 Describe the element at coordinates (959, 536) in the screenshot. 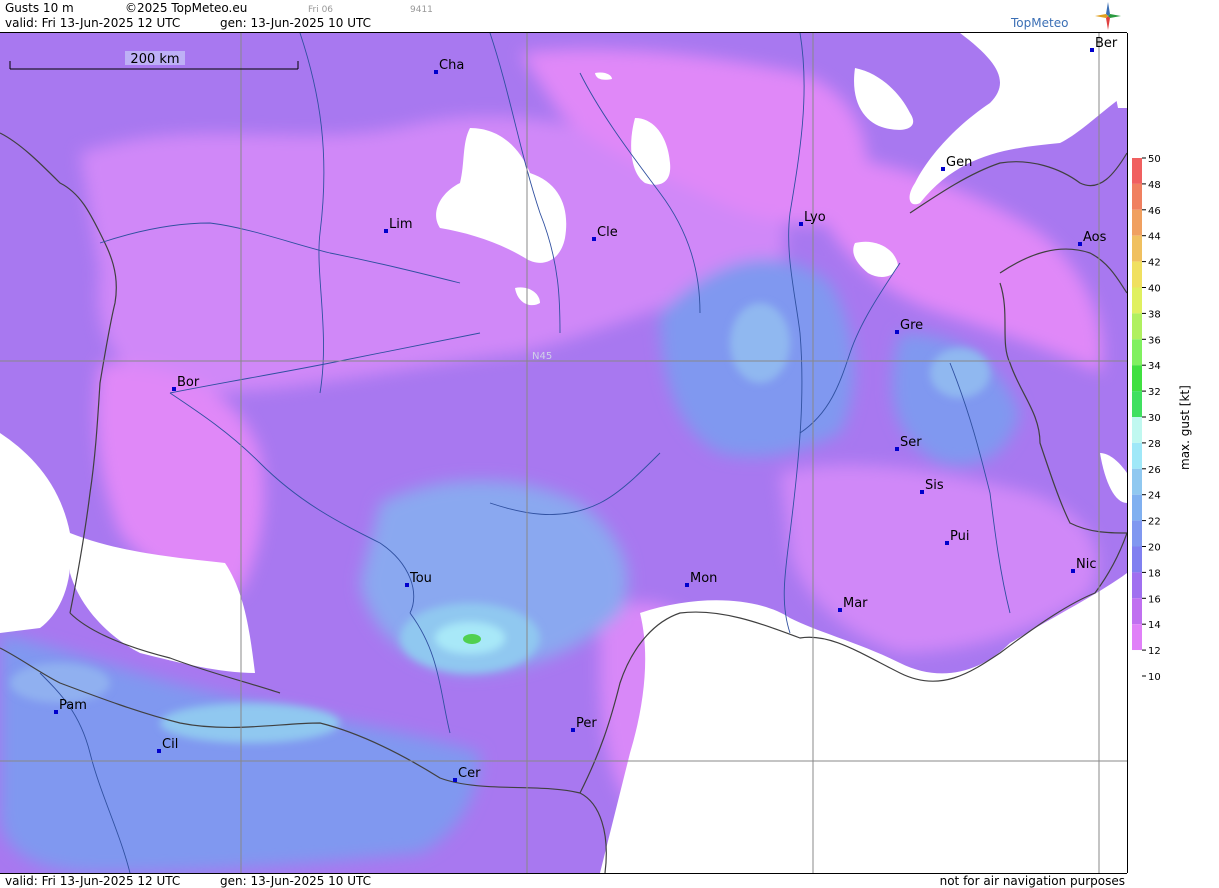

I see `city-label-pui: Pui` at that location.